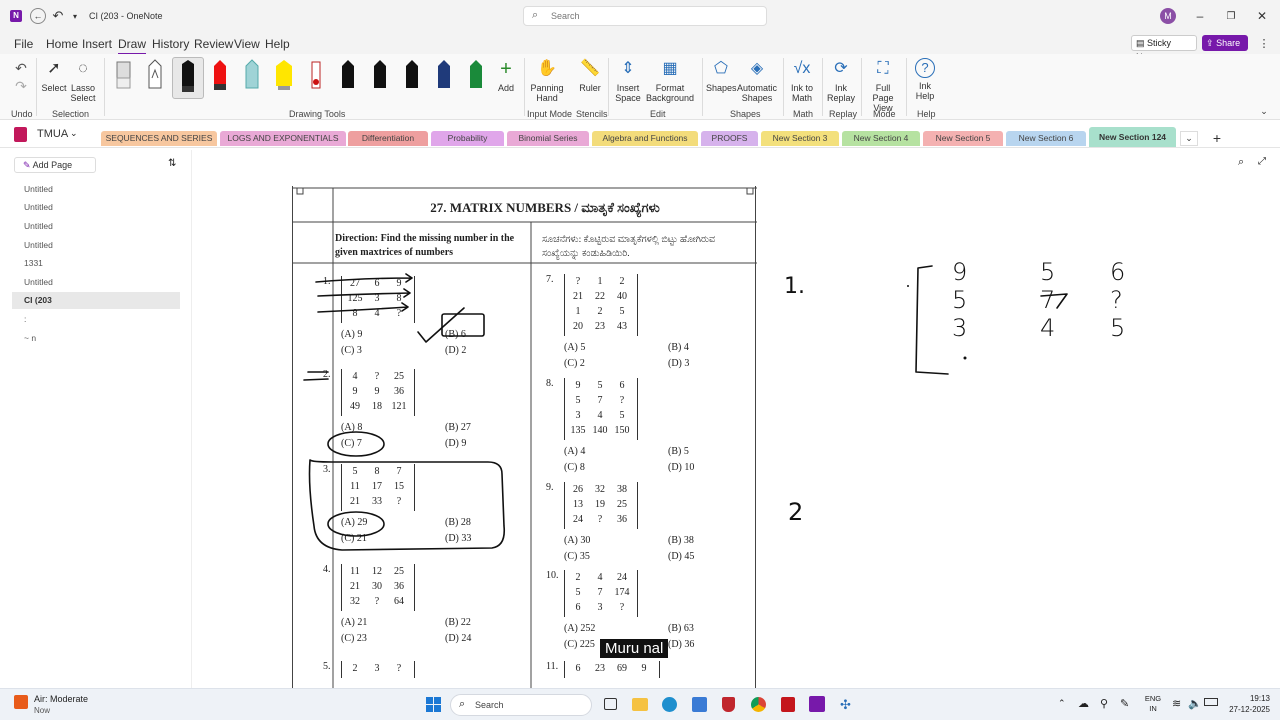 The width and height of the screenshot is (1280, 720). Describe the element at coordinates (52, 134) in the screenshot. I see `notebook-name: TMUA` at that location.